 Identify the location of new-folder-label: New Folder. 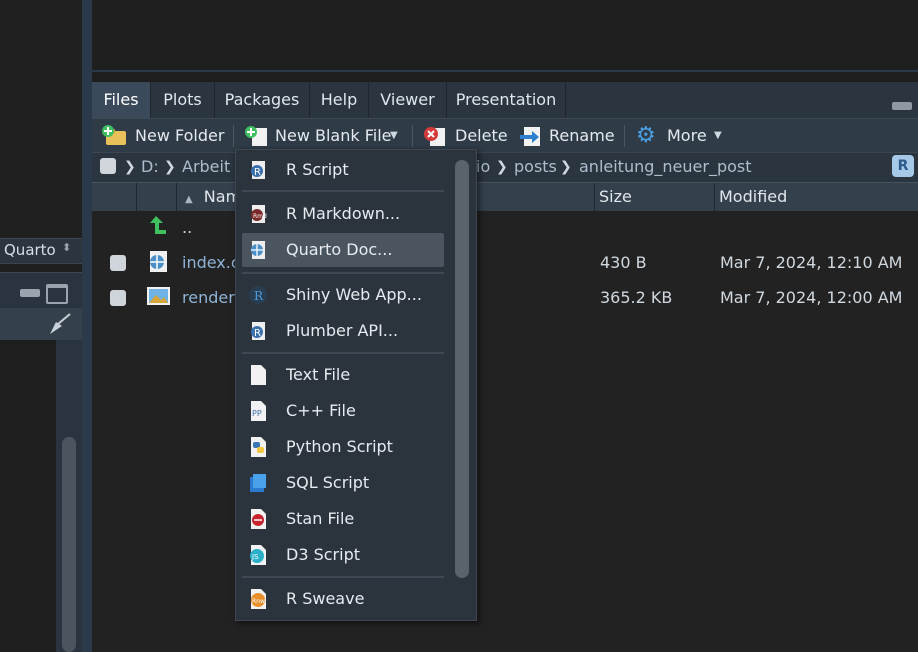
(180, 135).